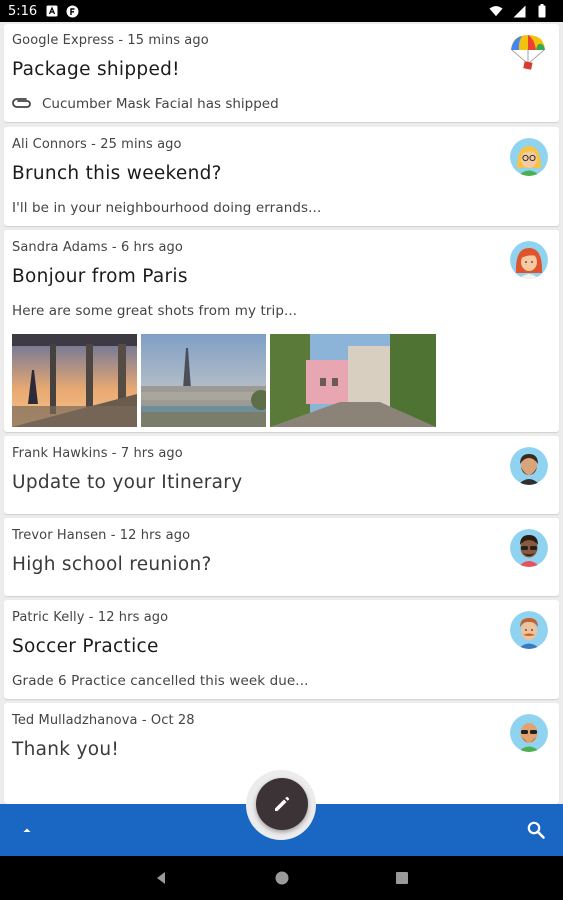 This screenshot has width=563, height=900. I want to click on email-subject: Bonjour from Paris, so click(100, 276).